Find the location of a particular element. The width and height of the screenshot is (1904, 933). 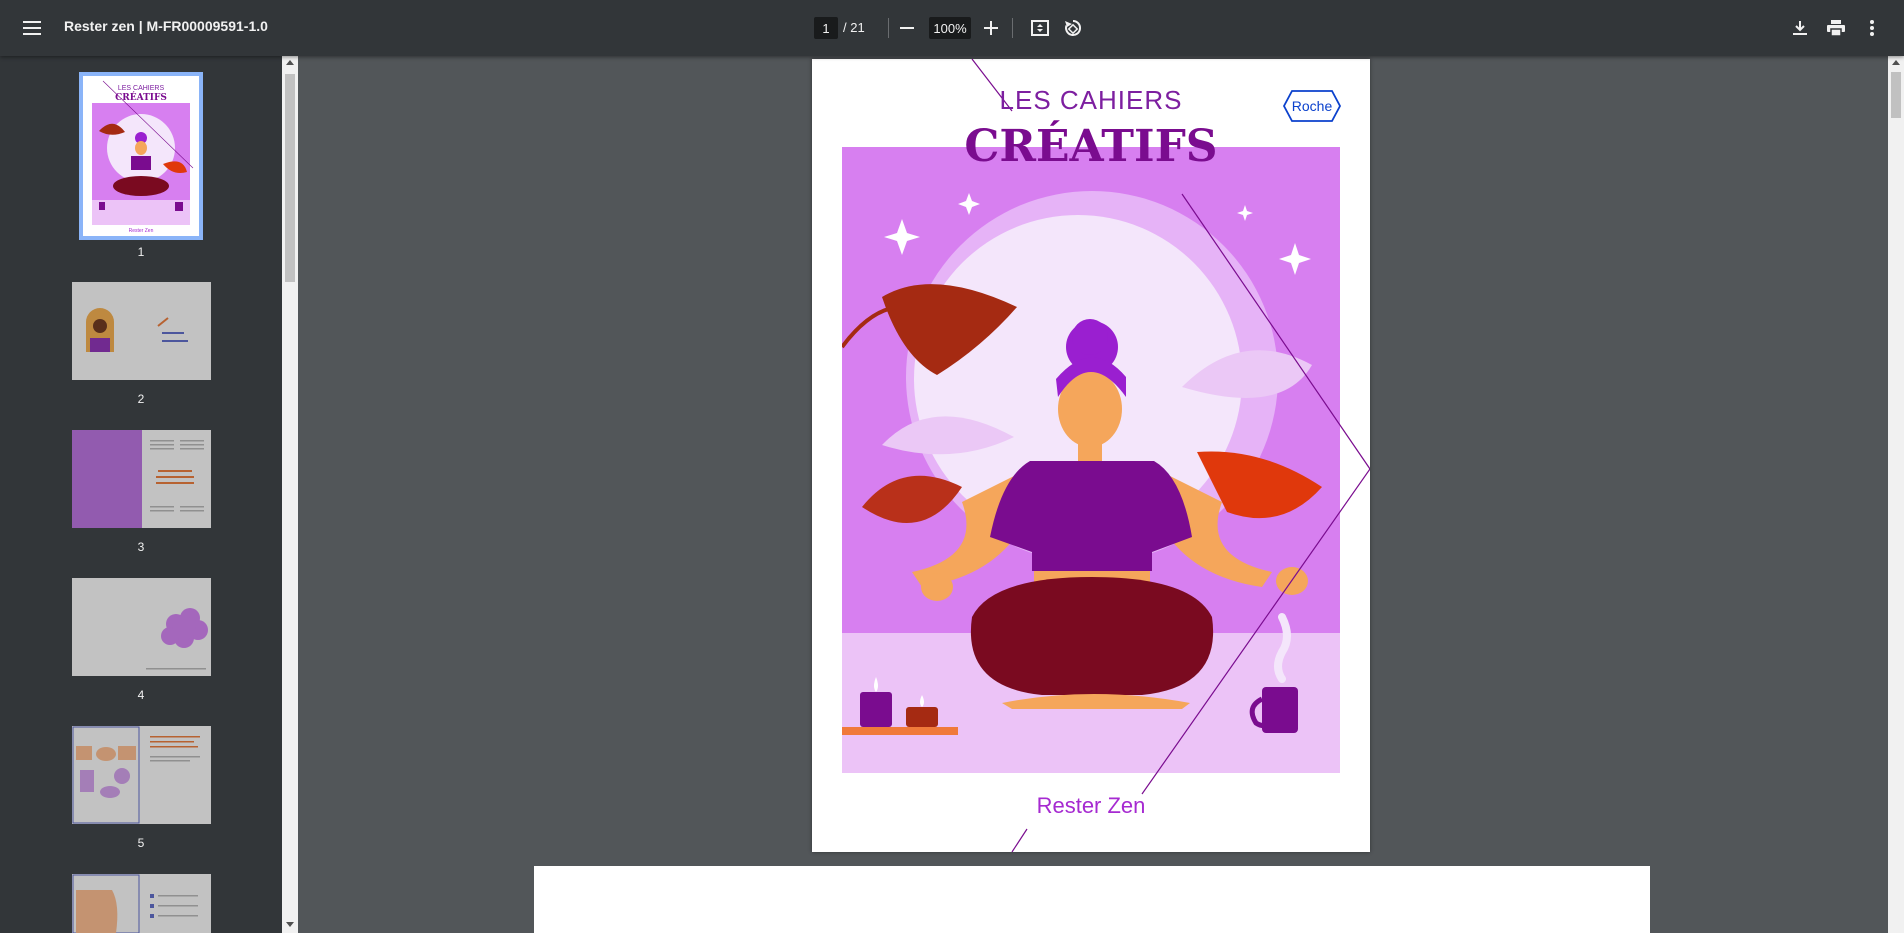

roche-logo: Roche is located at coordinates (1312, 108).